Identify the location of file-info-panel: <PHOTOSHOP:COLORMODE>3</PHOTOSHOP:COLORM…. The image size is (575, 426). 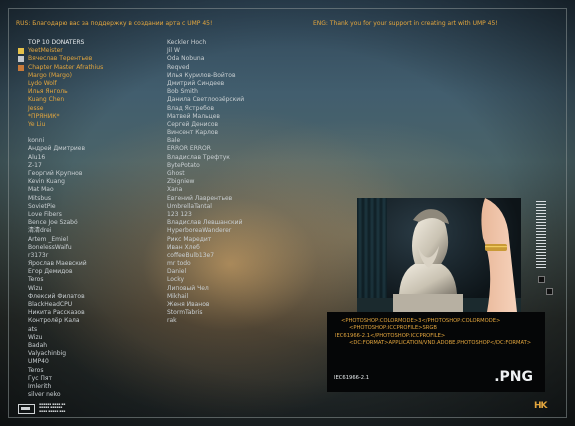
(436, 352).